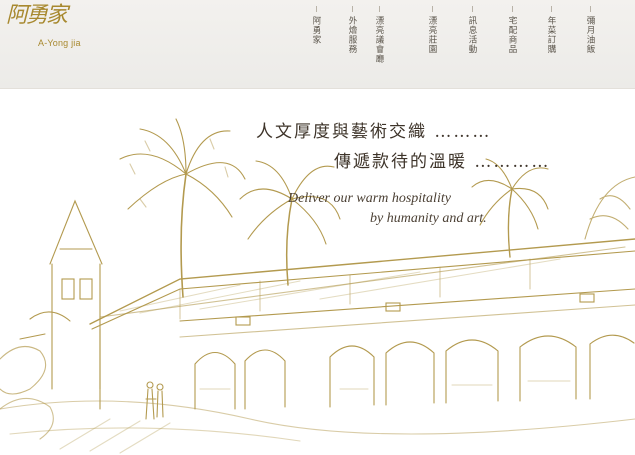 The height and width of the screenshot is (455, 635). I want to click on nav-item-events: 訊息活動, so click(472, 30).